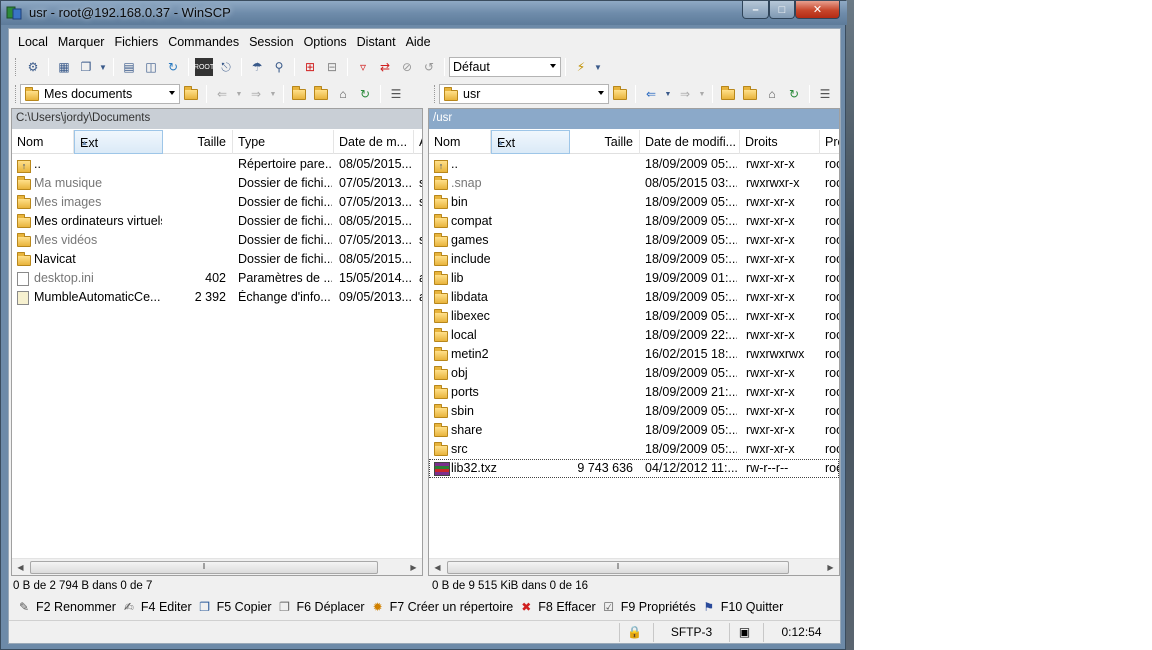 The width and height of the screenshot is (1152, 650). Describe the element at coordinates (634, 354) in the screenshot. I see `table-row: metin2 16/02/2015 18:... rwxrwxrwx roo` at that location.